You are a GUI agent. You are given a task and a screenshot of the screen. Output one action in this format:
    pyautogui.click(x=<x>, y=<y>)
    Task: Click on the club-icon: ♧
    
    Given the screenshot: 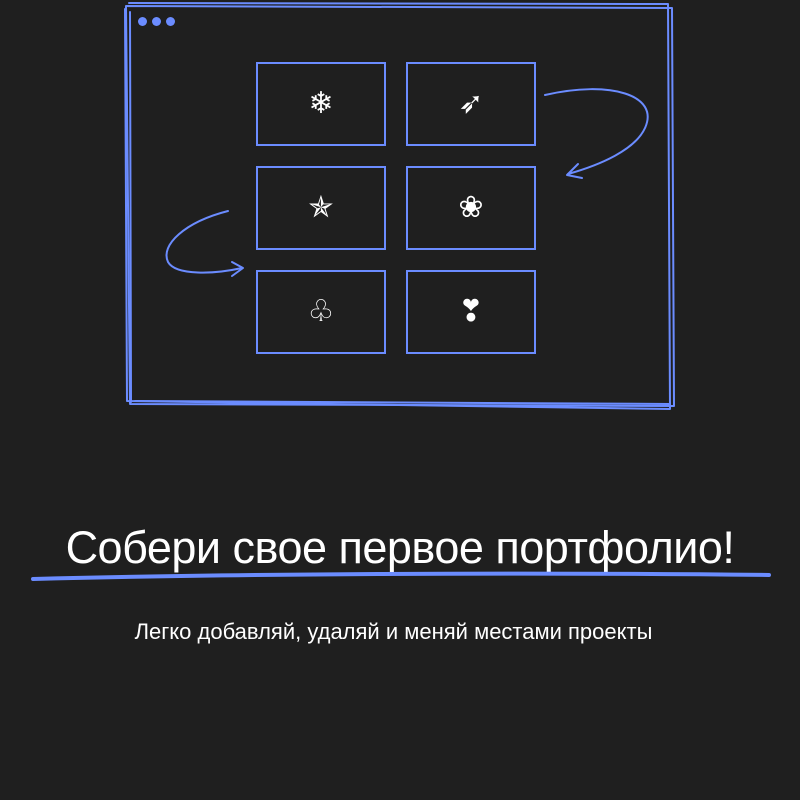 What is the action you would take?
    pyautogui.click(x=321, y=311)
    